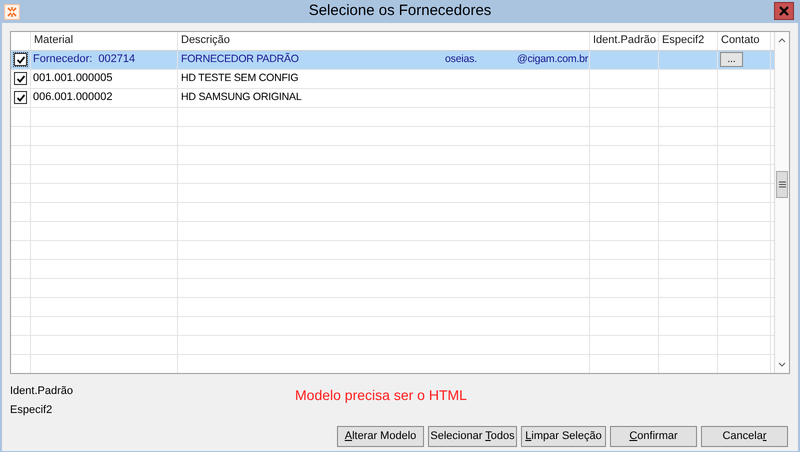 The height and width of the screenshot is (452, 800). Describe the element at coordinates (740, 40) in the screenshot. I see `column-header: Contato` at that location.